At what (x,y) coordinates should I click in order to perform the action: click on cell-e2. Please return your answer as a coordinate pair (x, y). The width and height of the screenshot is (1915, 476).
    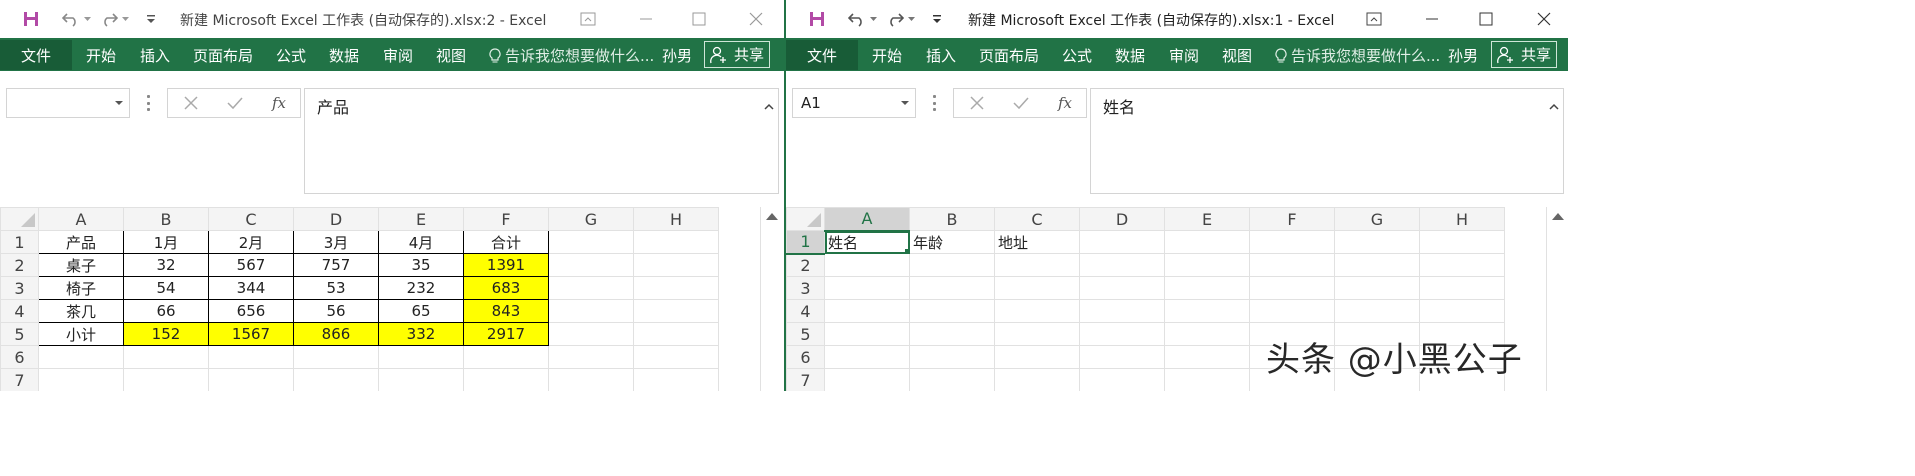
    Looking at the image, I should click on (1207, 265).